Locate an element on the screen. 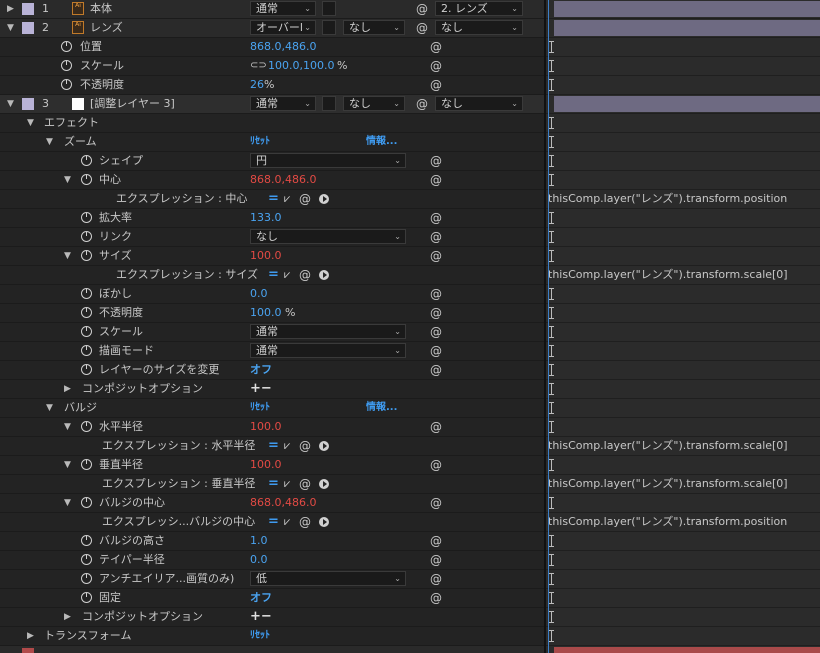 The width and height of the screenshot is (820, 653). layer-row-3: ▼ 3 [調整レイヤー 3] 通常 ⌄ なし ⌄ @ なし ⌄ is located at coordinates (273, 104).